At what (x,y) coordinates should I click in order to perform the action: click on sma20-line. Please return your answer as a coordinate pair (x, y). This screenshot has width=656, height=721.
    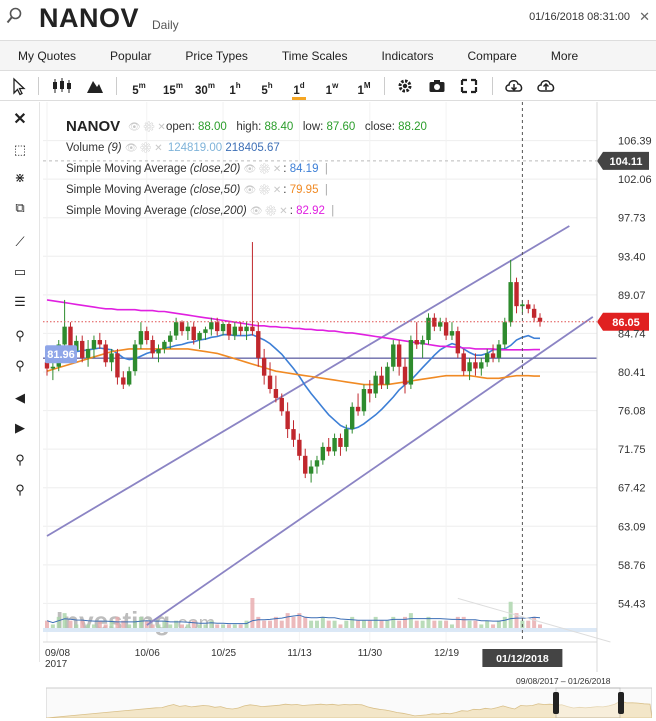
    Looking at the image, I should click on (294, 381).